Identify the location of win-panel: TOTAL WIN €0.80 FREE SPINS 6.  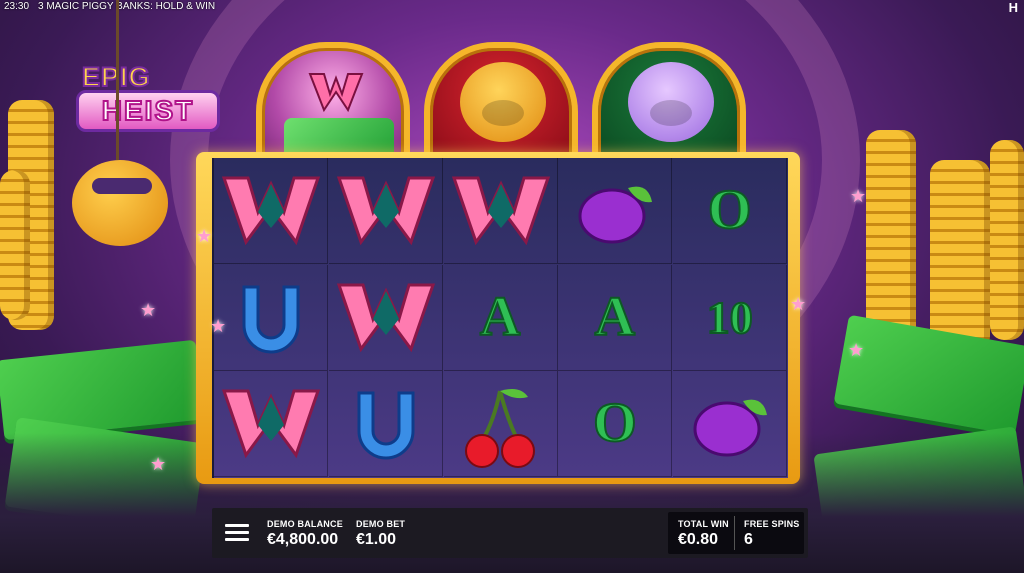
(736, 533).